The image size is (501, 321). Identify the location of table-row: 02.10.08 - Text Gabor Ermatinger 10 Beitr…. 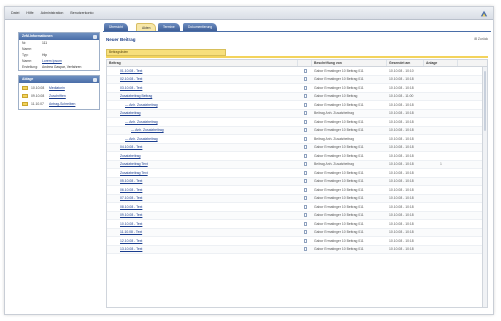
(297, 79).